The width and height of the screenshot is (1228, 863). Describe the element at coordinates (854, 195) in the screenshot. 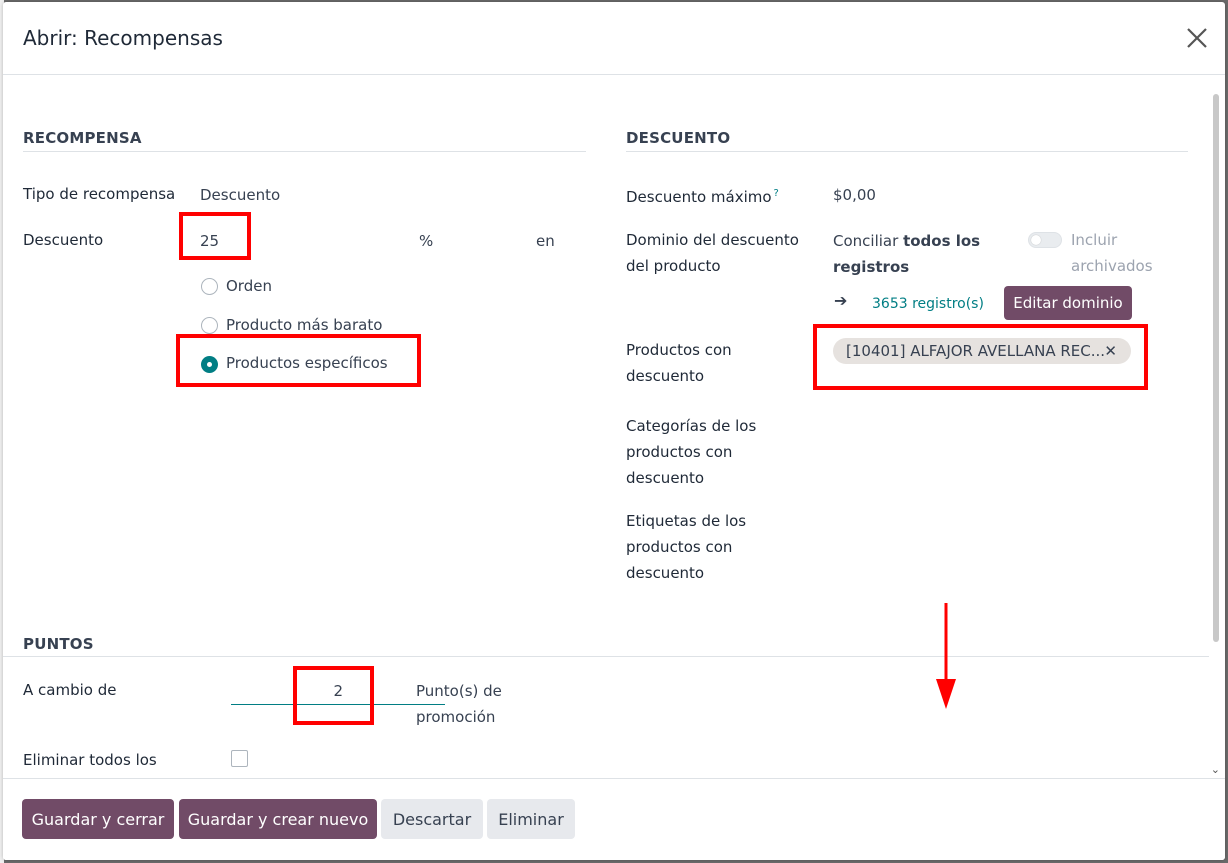

I see `max-discount-value: $0,00` at that location.